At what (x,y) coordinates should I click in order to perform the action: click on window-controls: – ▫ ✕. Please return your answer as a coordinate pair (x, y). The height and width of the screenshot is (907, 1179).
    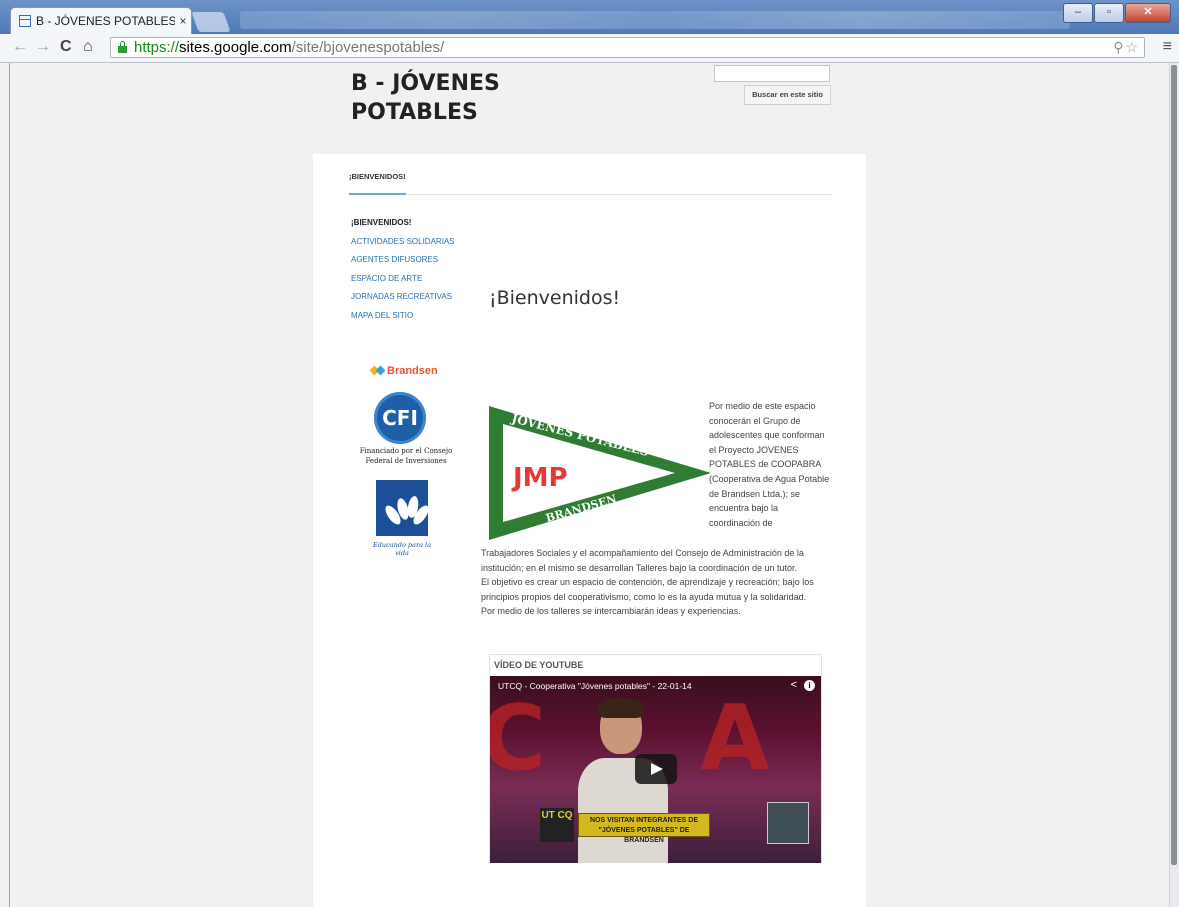
    Looking at the image, I should click on (1116, 13).